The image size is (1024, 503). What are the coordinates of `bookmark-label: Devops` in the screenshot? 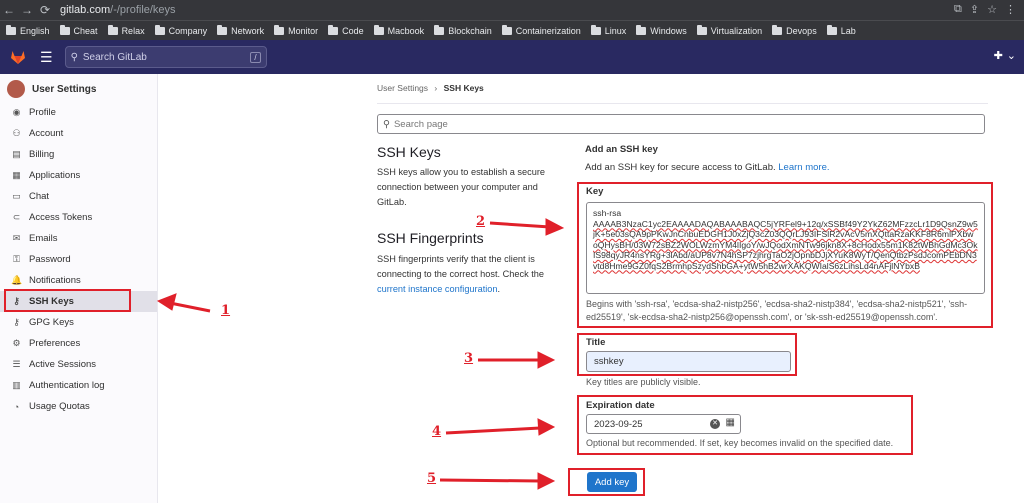 It's located at (801, 30).